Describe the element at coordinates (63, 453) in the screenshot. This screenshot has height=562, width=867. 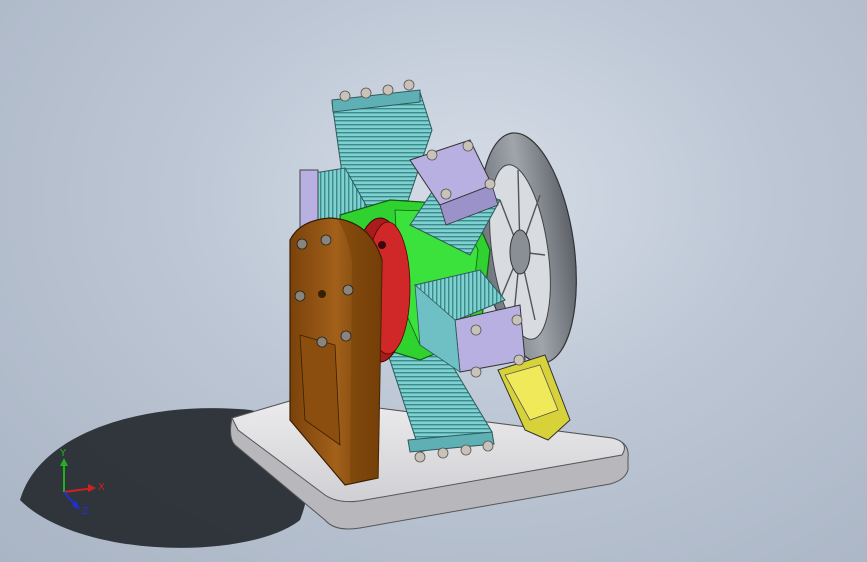
I see `triad-y-label: Y` at that location.